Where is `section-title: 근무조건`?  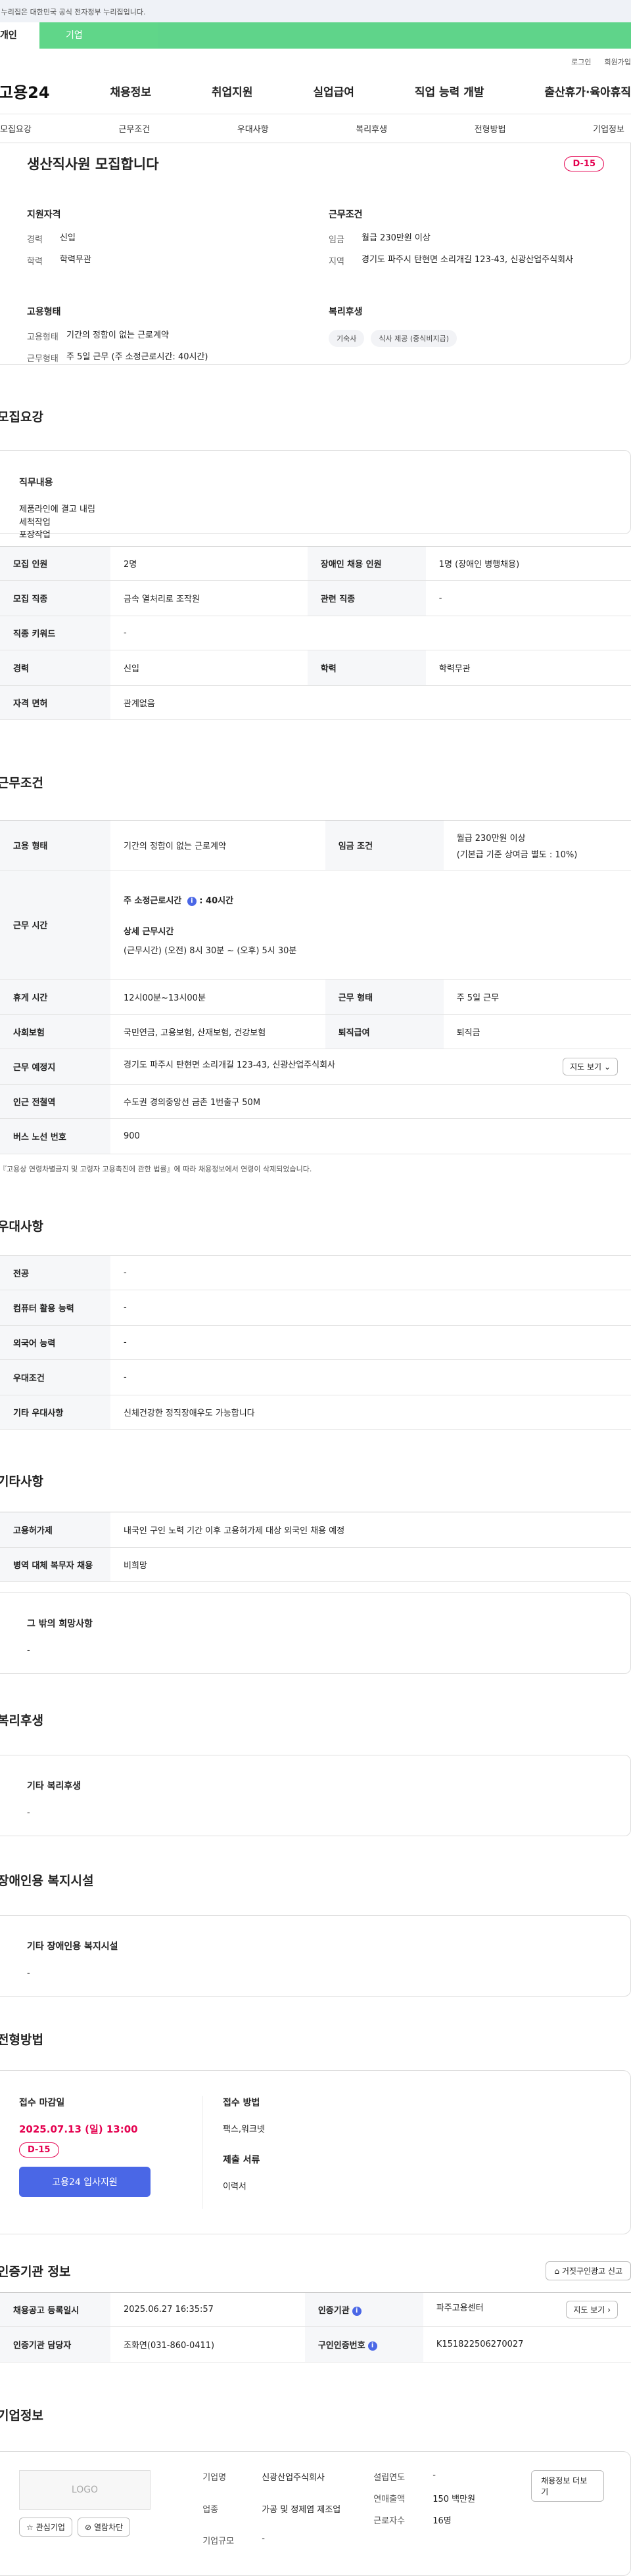
section-title: 근무조건 is located at coordinates (22, 783).